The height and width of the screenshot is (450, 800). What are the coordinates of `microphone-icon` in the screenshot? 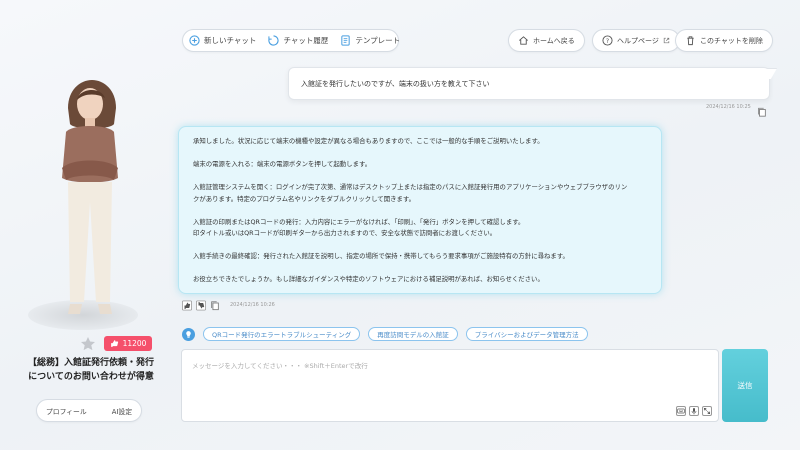 It's located at (694, 411).